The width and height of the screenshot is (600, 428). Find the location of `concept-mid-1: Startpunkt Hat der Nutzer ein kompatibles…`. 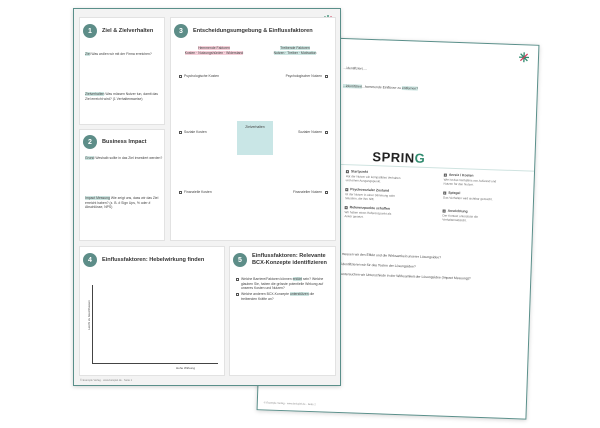

concept-mid-1: Startpunkt Hat der Nutzer ein kompatibles… is located at coordinates (373, 176).